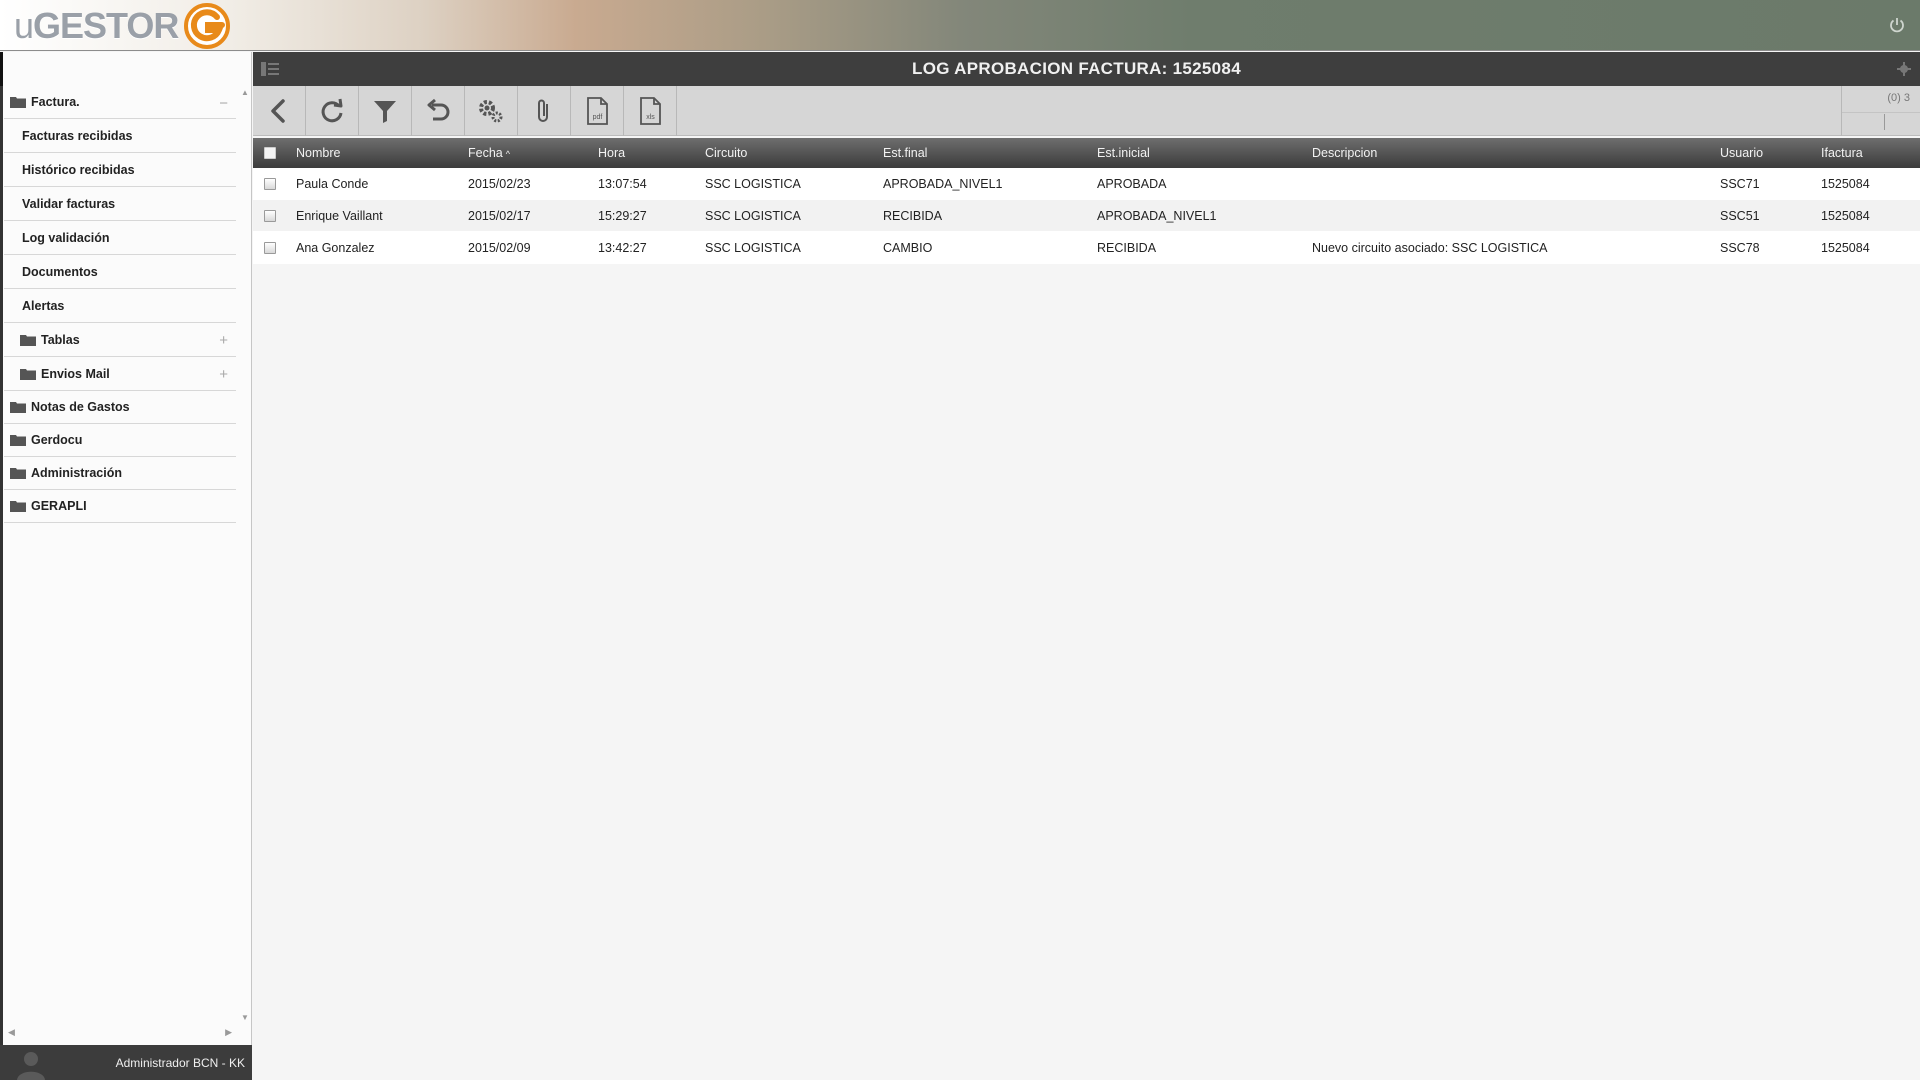  I want to click on record-count: (0) 3, so click(1898, 98).